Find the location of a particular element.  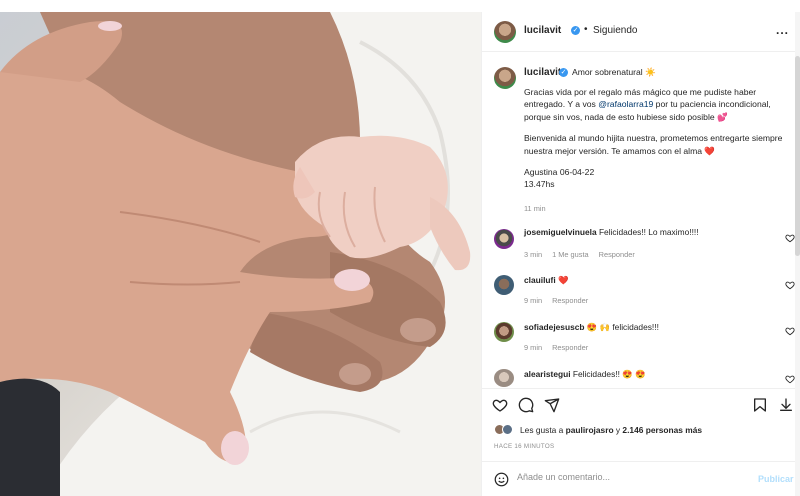

bookmark-icon is located at coordinates (760, 405).